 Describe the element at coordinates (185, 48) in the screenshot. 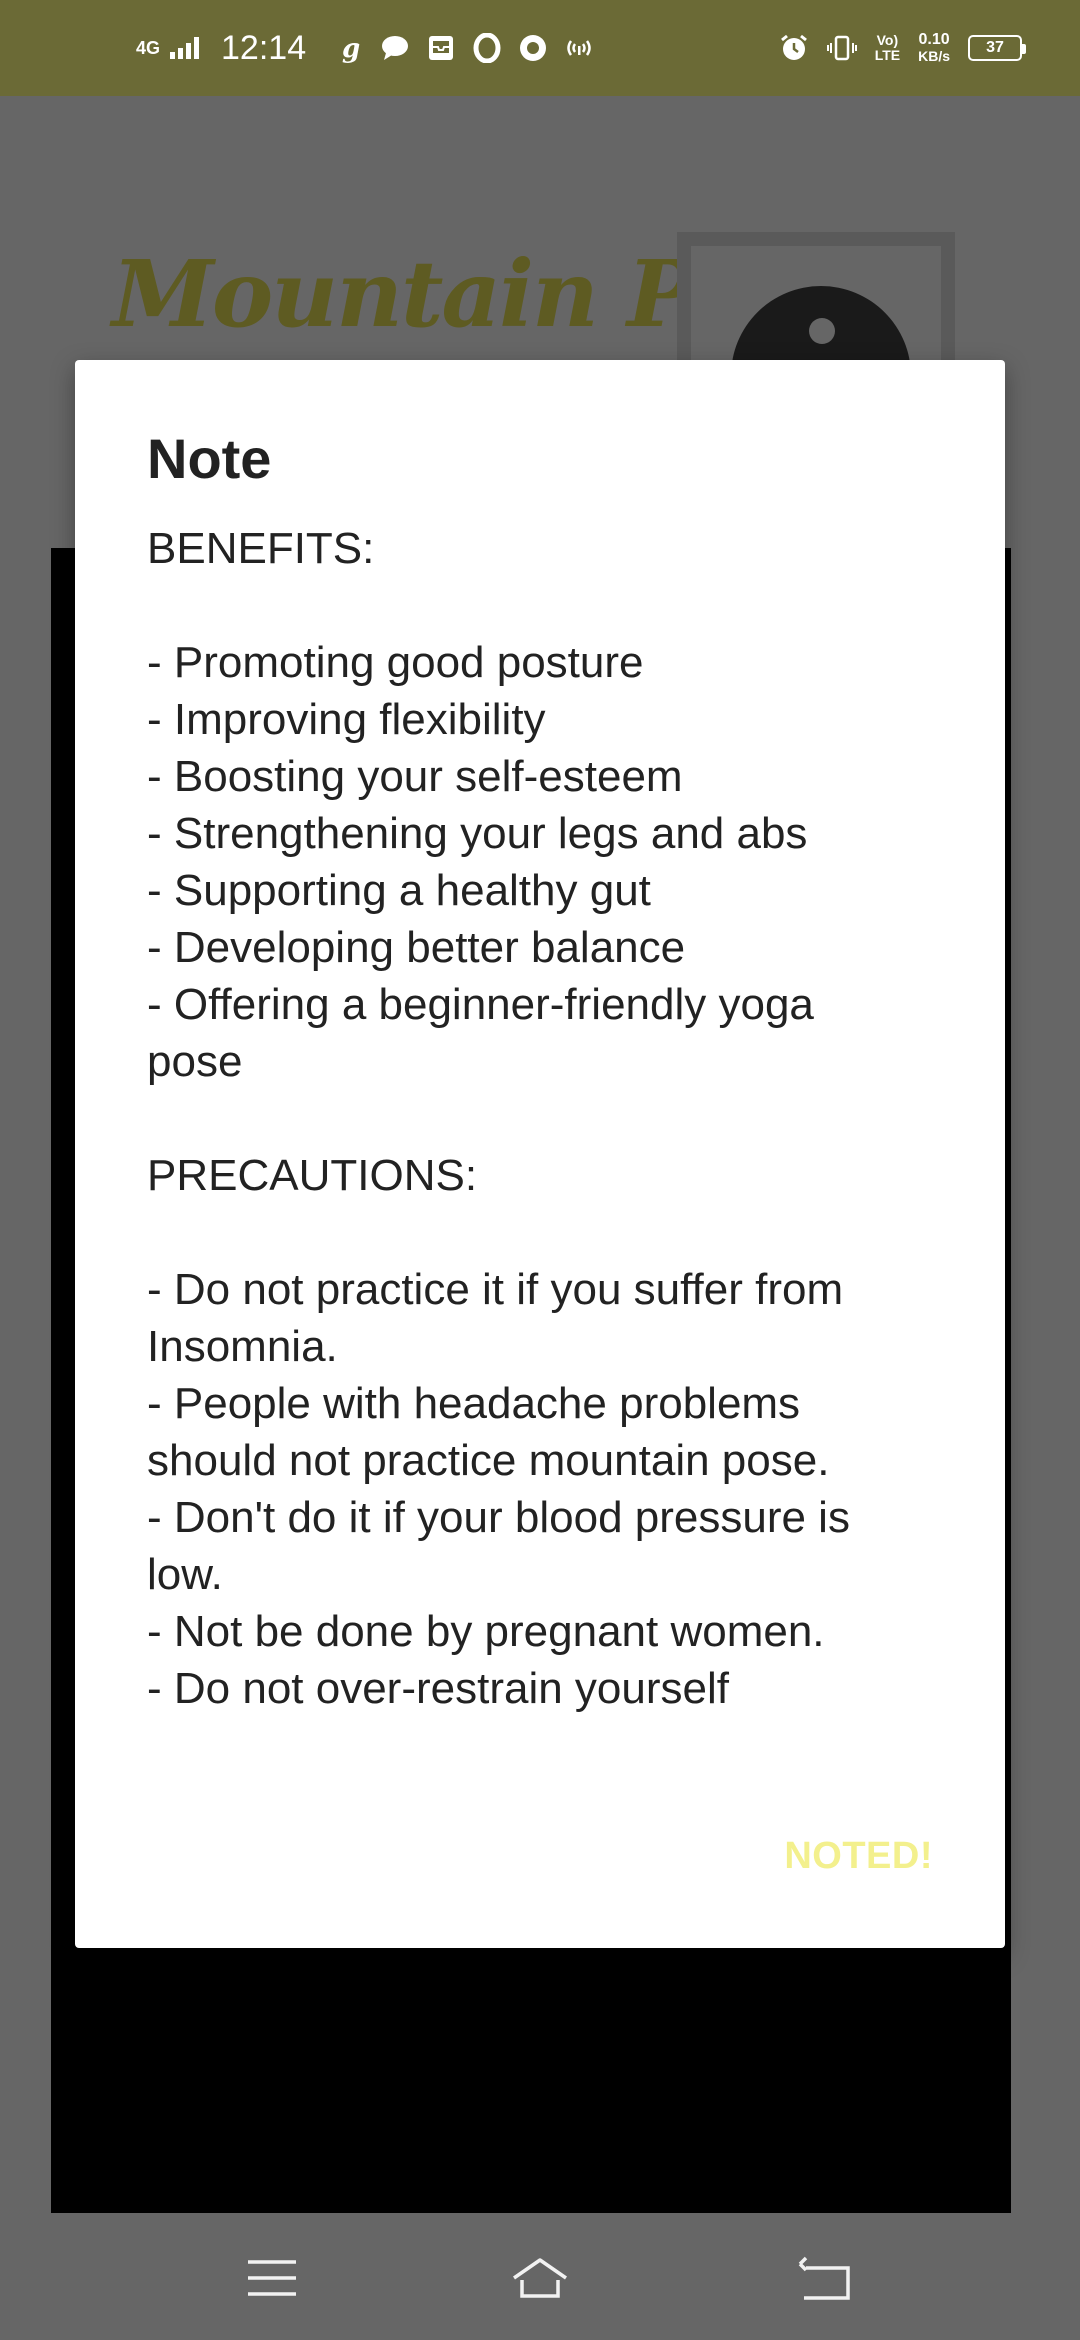

I see `signal-icon` at that location.